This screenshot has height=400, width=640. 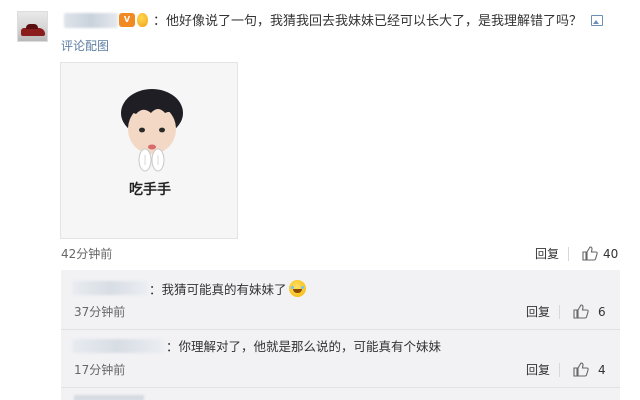 I want to click on user-badges: V, so click(x=133, y=20).